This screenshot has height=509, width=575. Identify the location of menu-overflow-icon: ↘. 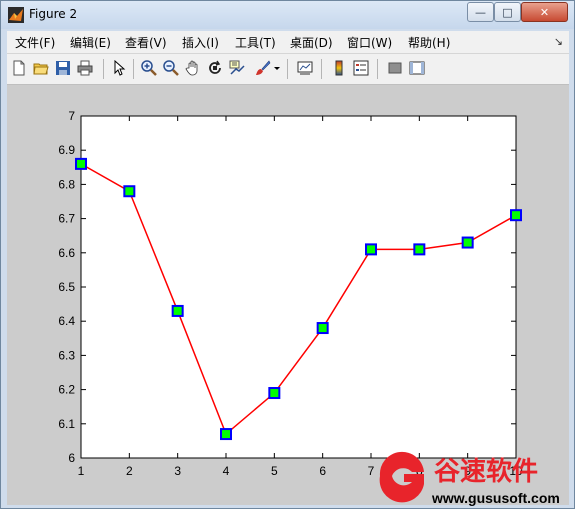
(558, 41).